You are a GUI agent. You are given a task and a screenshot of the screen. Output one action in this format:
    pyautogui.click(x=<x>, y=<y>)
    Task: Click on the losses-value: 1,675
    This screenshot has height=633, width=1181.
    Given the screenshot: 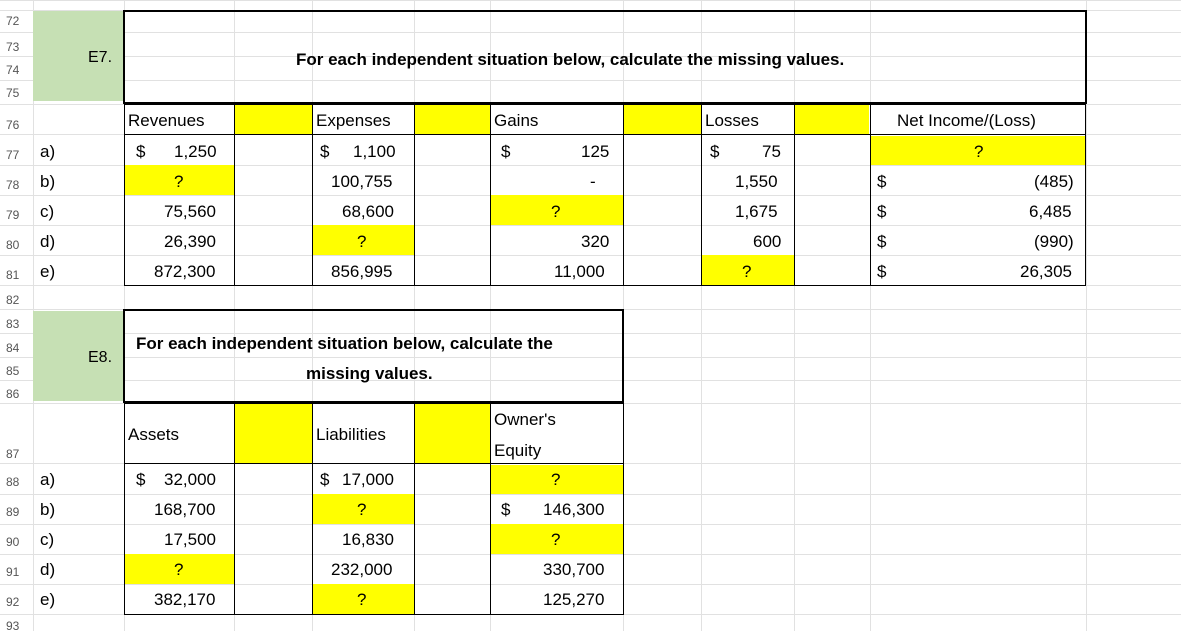 What is the action you would take?
    pyautogui.click(x=756, y=211)
    